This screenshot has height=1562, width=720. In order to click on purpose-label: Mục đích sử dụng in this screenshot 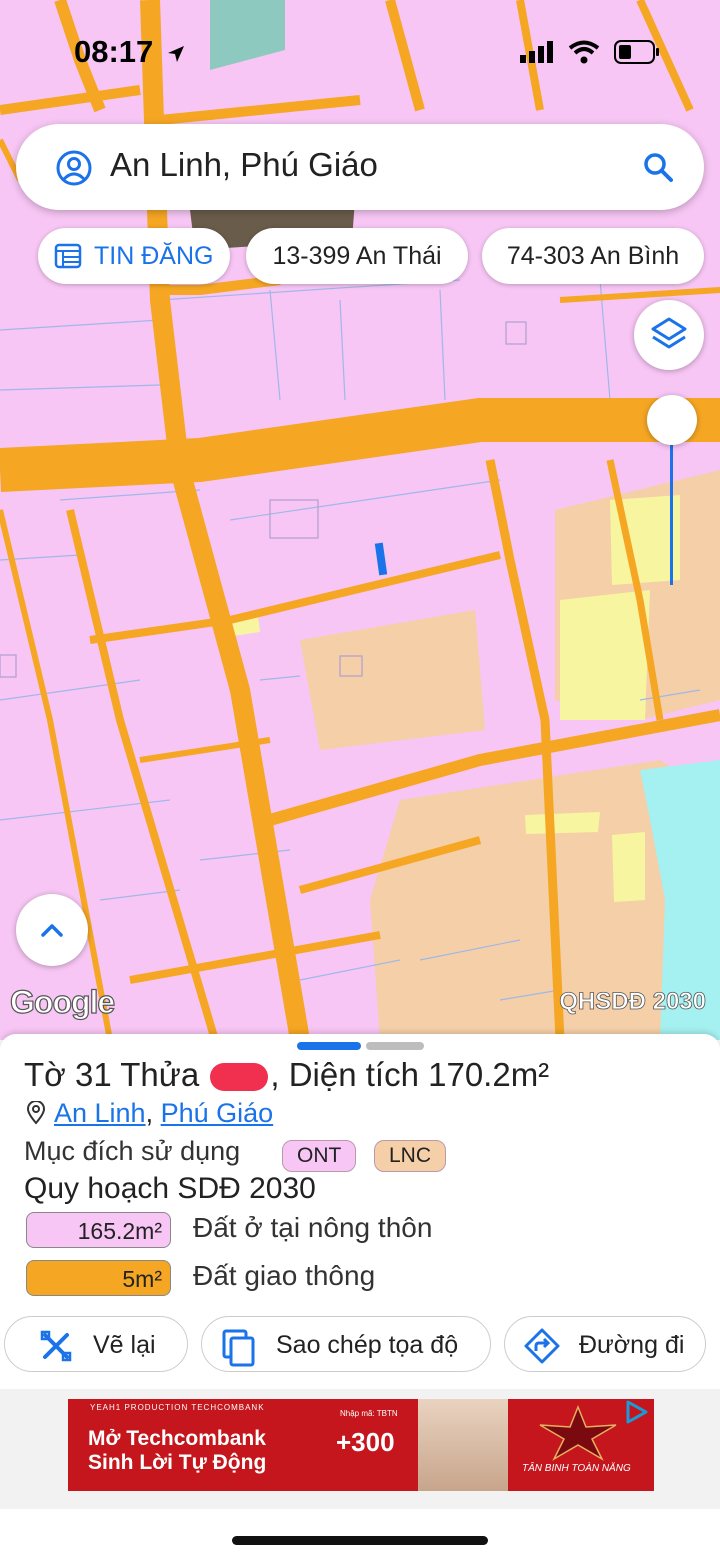, I will do `click(132, 1151)`.